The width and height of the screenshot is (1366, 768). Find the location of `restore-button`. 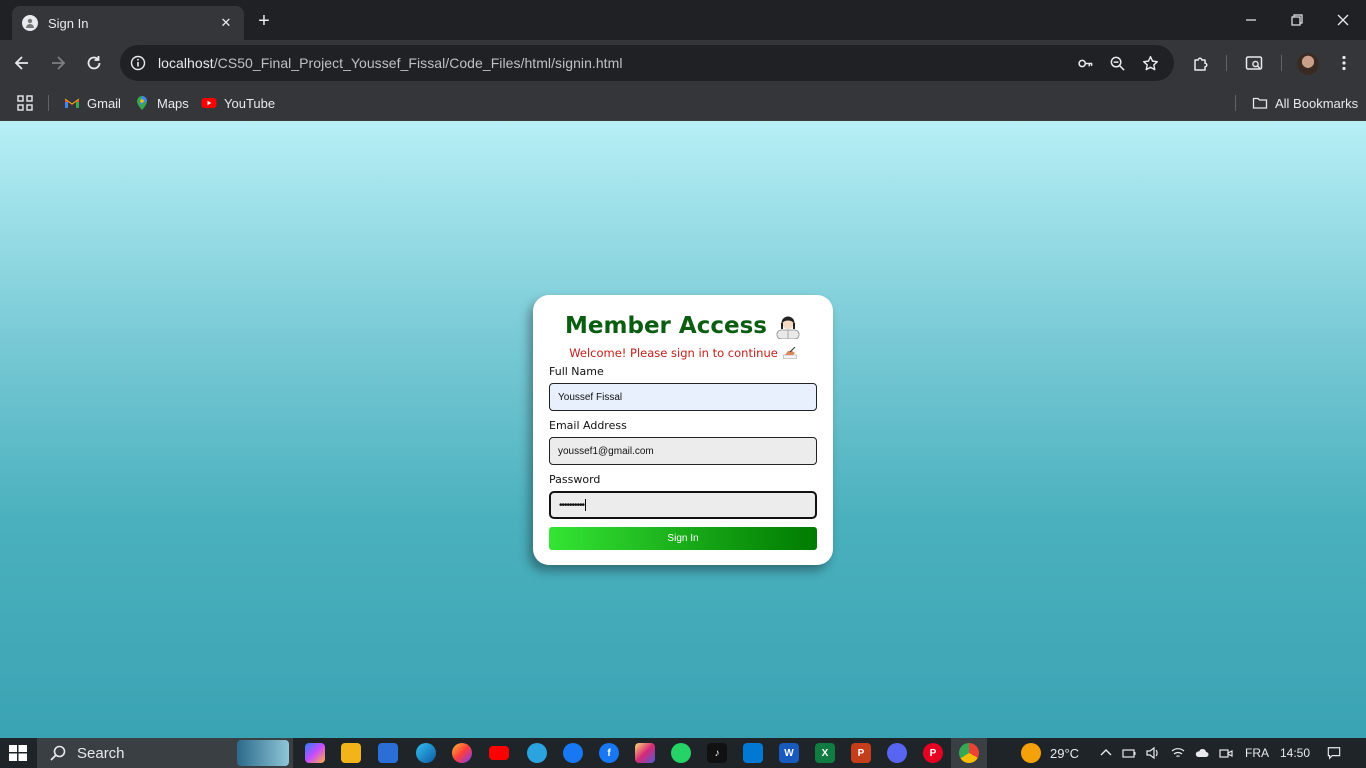

restore-button is located at coordinates (1297, 20).